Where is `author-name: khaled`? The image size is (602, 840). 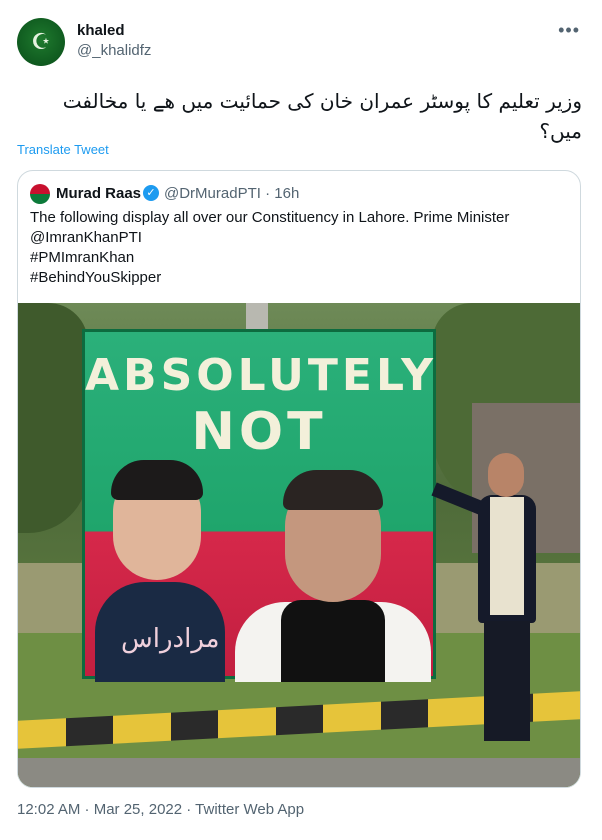 author-name: khaled is located at coordinates (101, 30).